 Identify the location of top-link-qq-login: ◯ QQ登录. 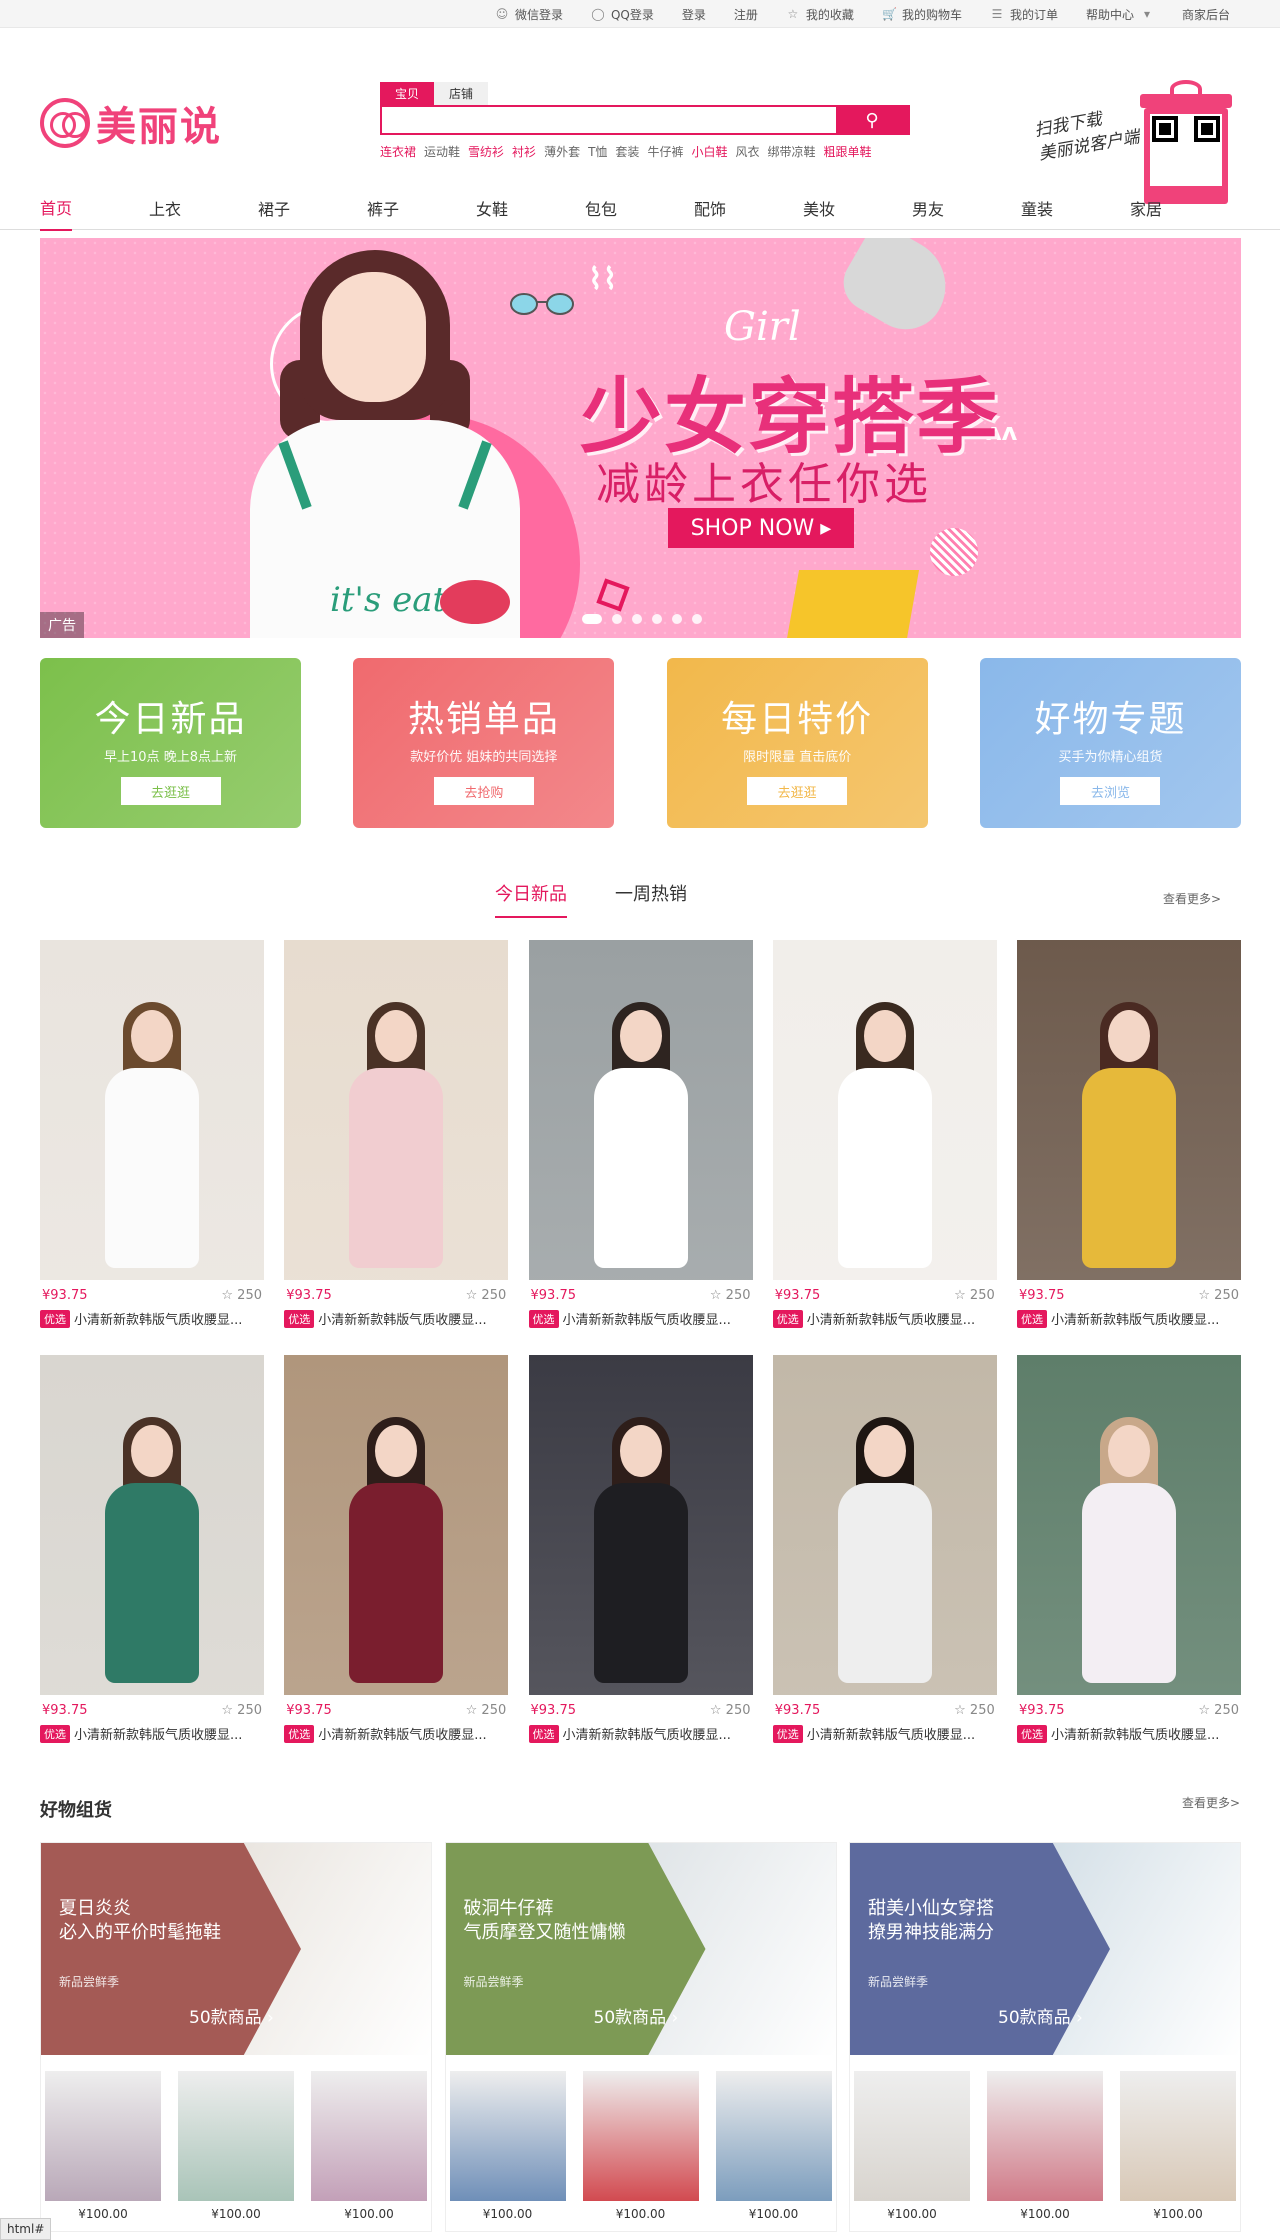
(622, 14).